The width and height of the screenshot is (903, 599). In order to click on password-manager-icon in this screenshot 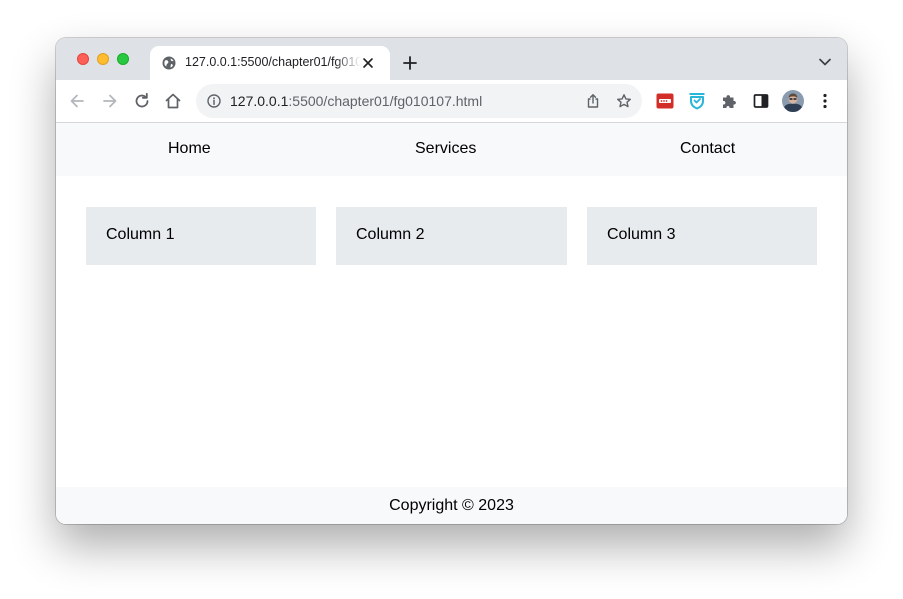, I will do `click(665, 101)`.